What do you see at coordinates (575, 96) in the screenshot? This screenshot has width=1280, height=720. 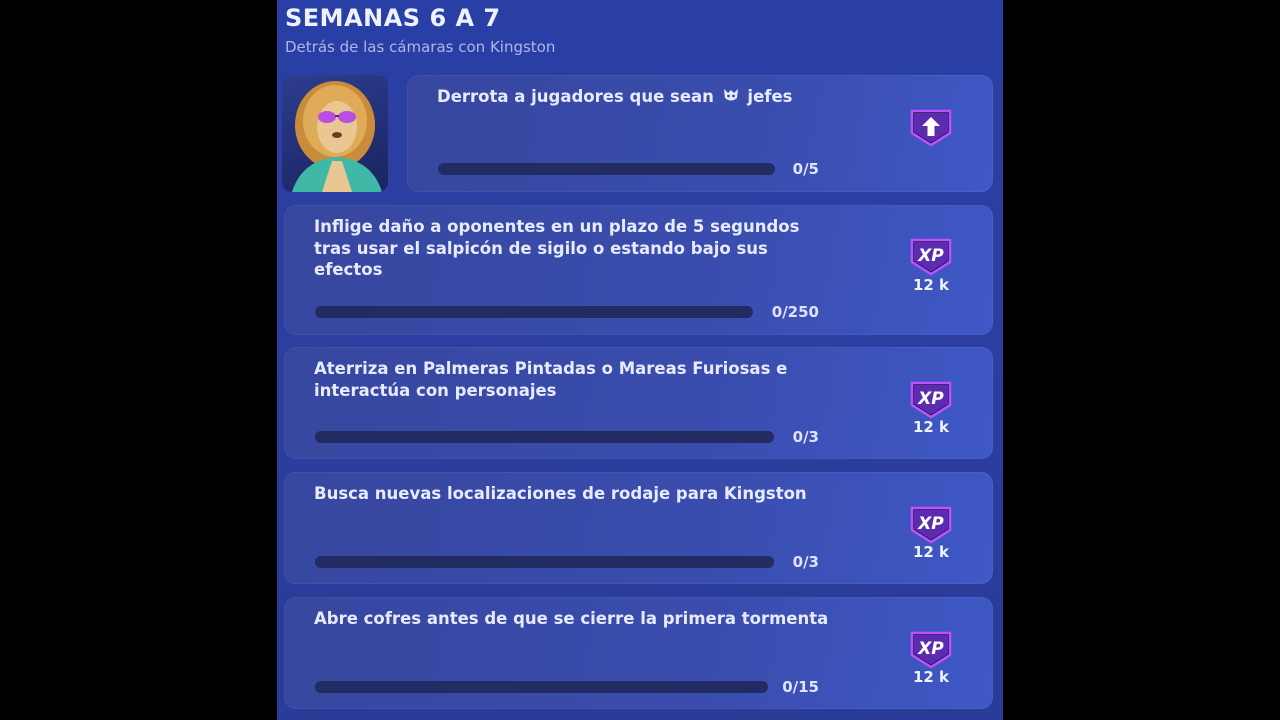 I see `quest-1-text-before: Derrota a jugadores que sean` at bounding box center [575, 96].